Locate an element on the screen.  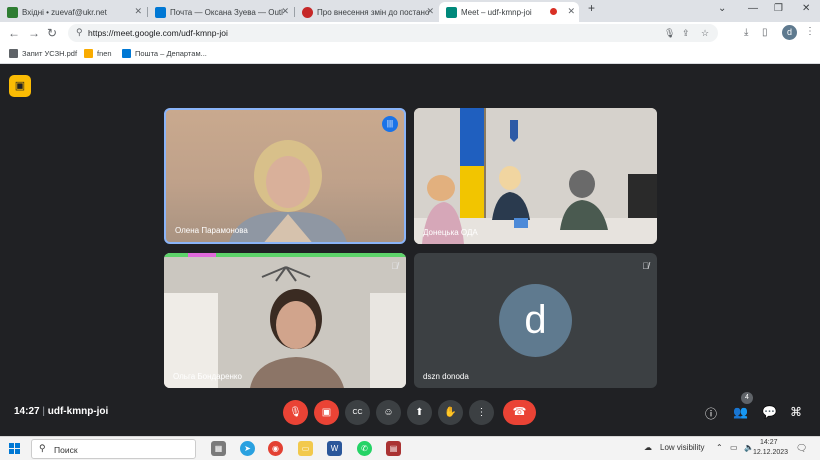
blocked-icon is located at coordinates (307, 12).